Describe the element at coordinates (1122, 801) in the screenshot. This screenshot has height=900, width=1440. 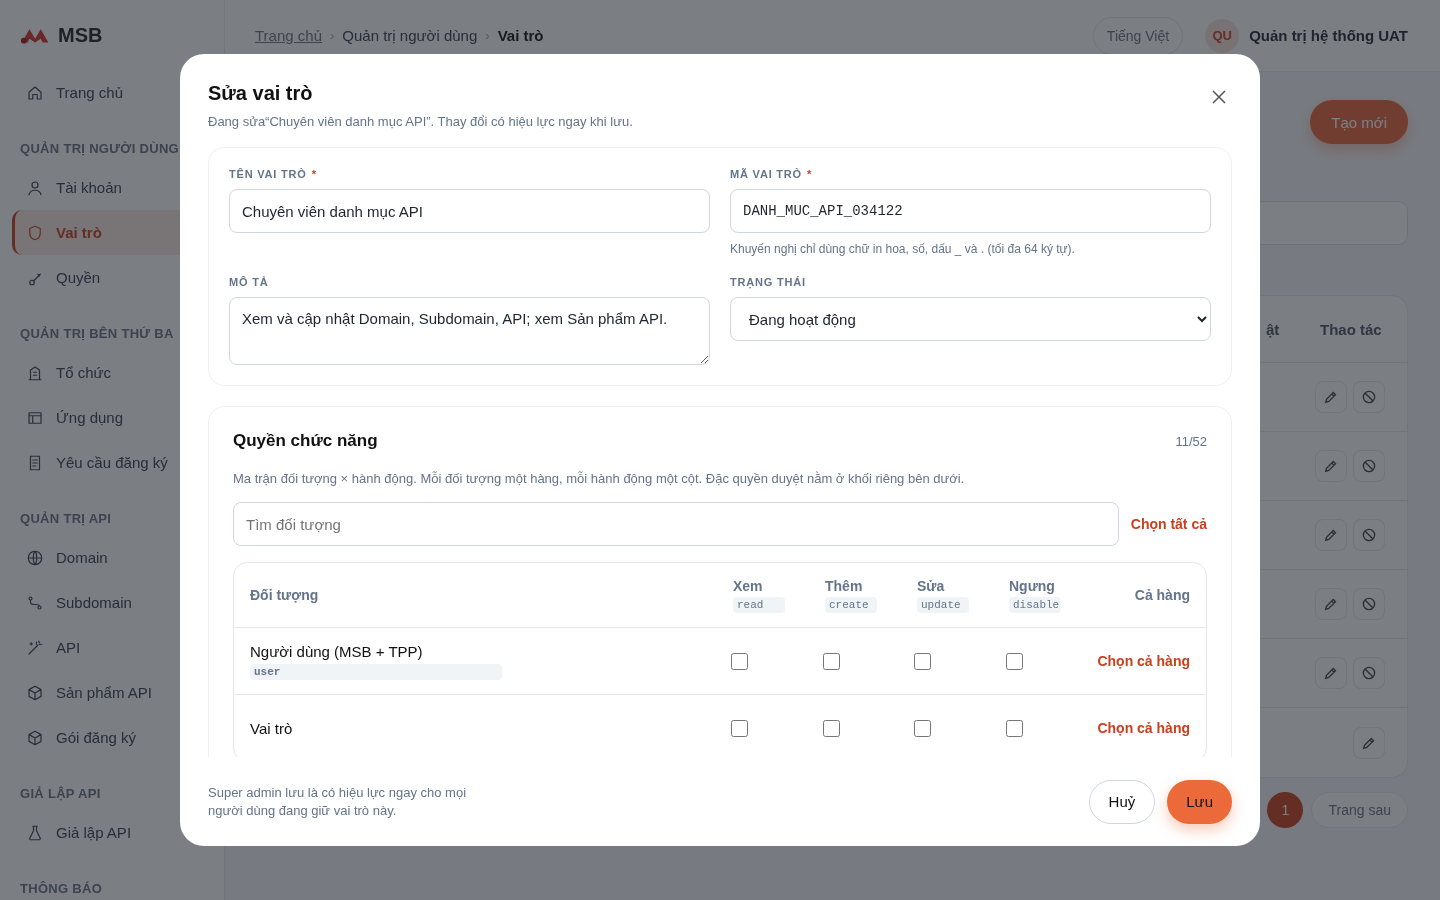
I see `cancel-button: Huỷ` at that location.